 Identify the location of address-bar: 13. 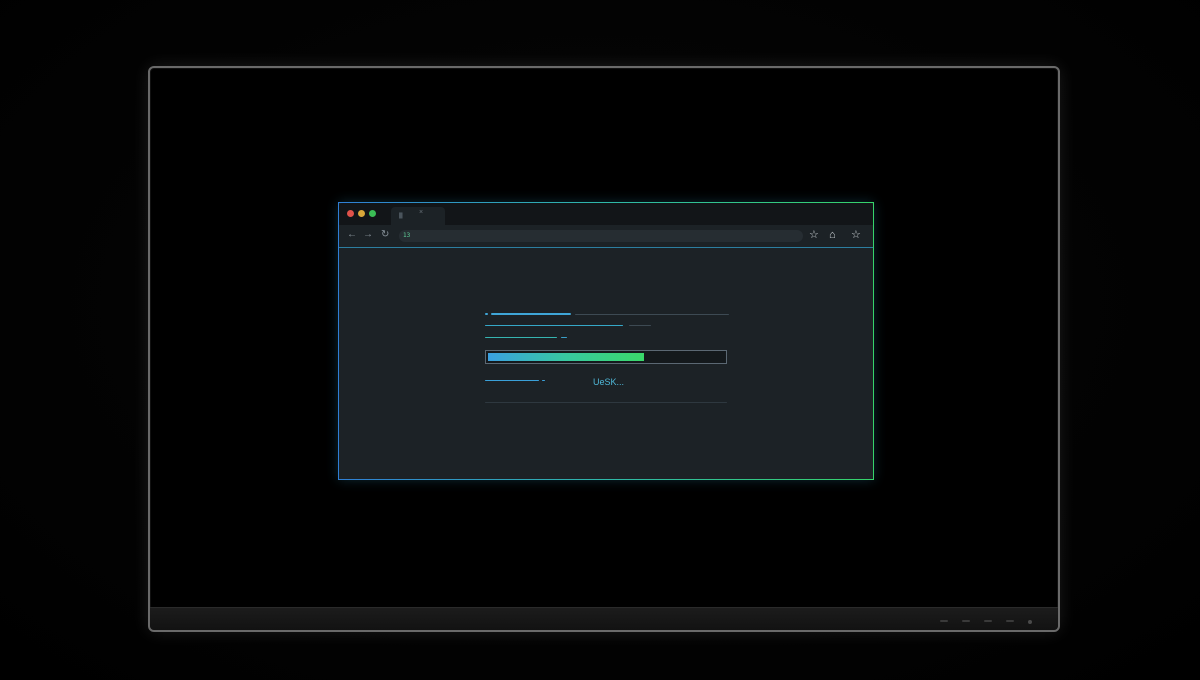
(601, 236).